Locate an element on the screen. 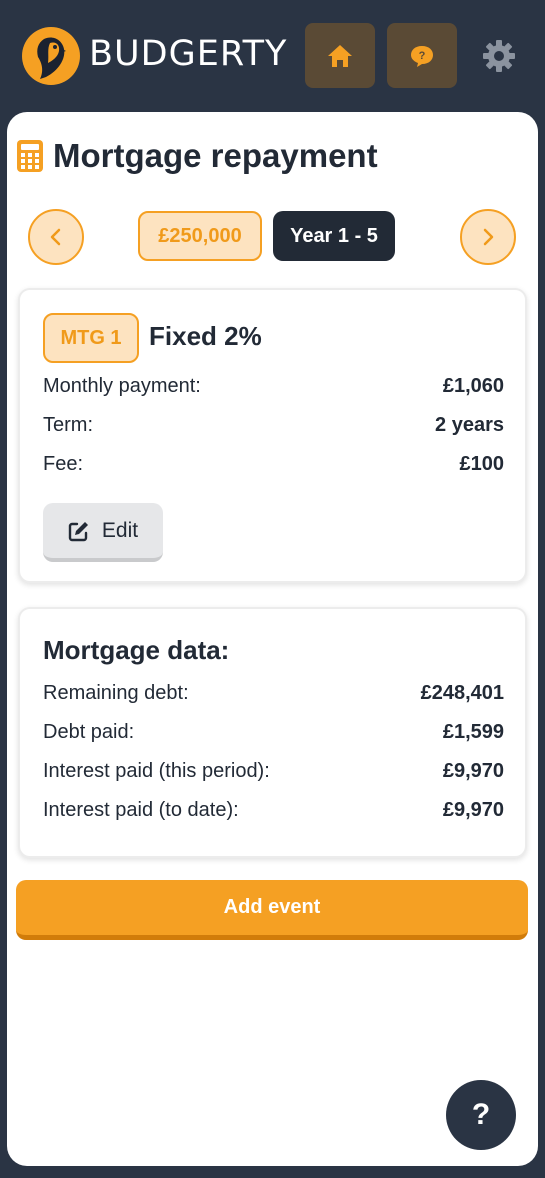 This screenshot has height=1178, width=545. app-header: BUDGERTY ? is located at coordinates (272, 56).